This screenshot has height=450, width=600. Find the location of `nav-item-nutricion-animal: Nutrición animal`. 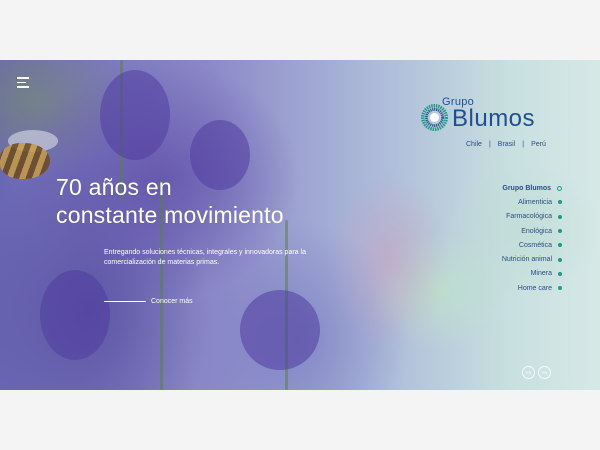

nav-item-nutricion-animal: Nutrición animal is located at coordinates (532, 259).